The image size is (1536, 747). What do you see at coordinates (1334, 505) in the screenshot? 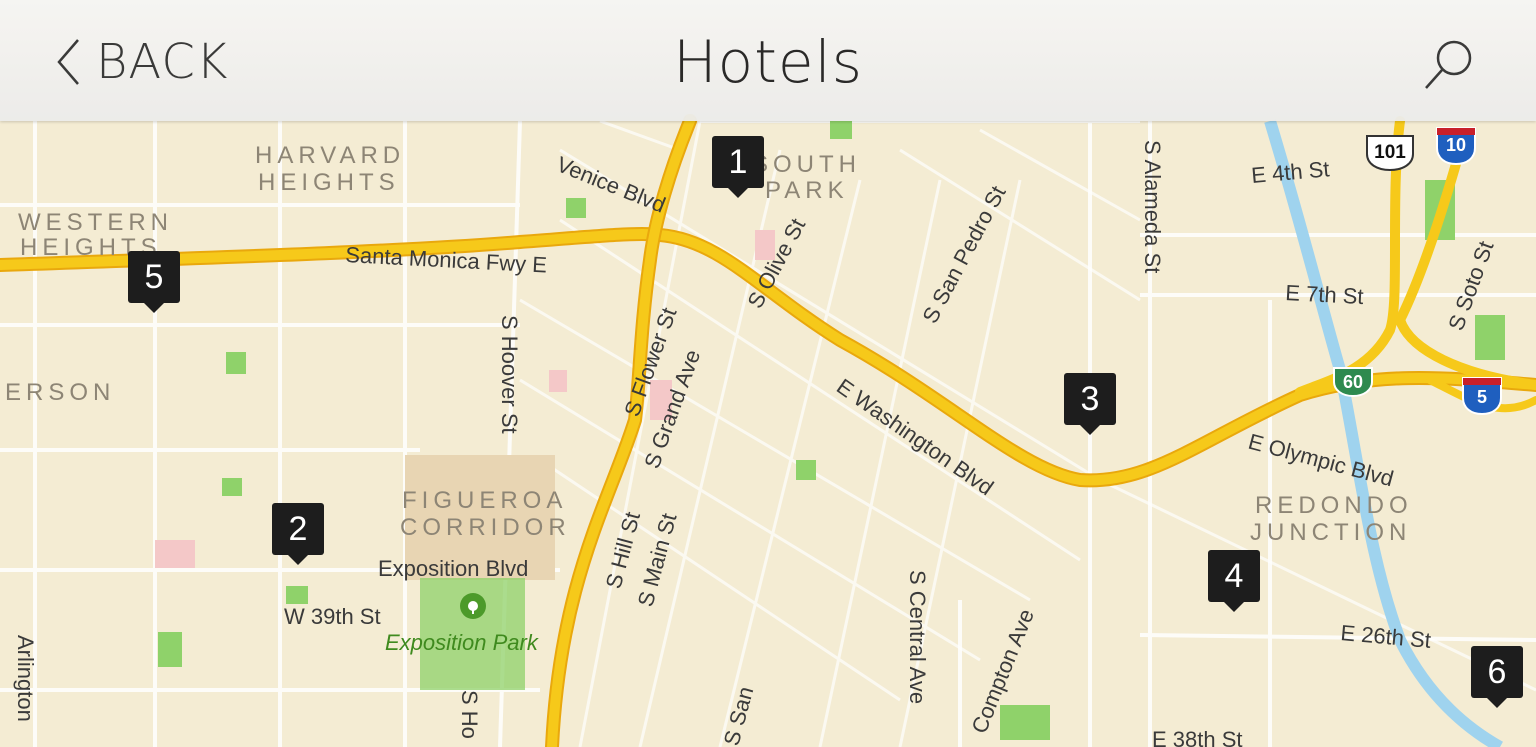
I see `district-label: REDONDO` at bounding box center [1334, 505].